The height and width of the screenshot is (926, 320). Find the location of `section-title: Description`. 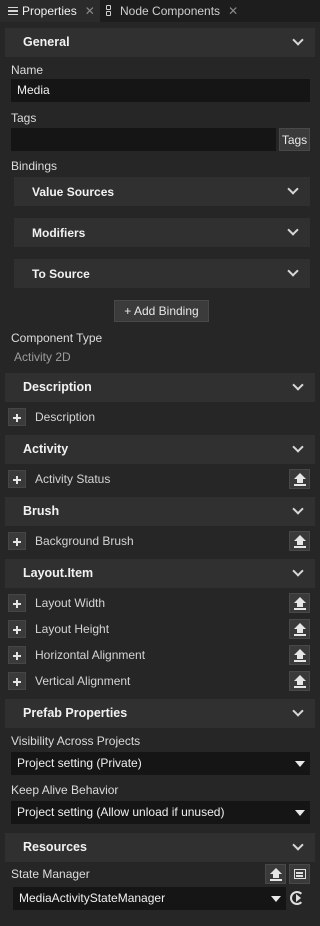

section-title: Description is located at coordinates (57, 387).